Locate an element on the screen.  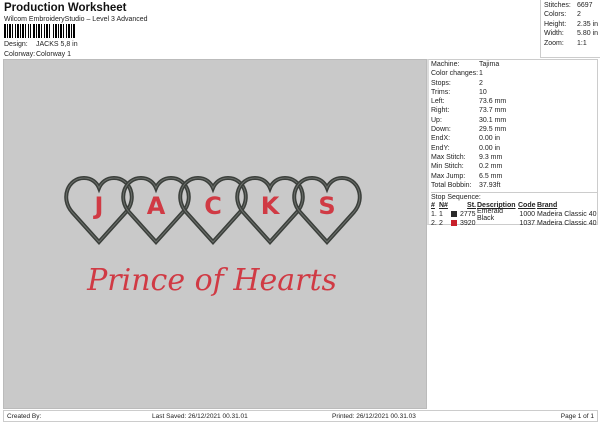
info-value: 9.3 mm is located at coordinates (491, 157).